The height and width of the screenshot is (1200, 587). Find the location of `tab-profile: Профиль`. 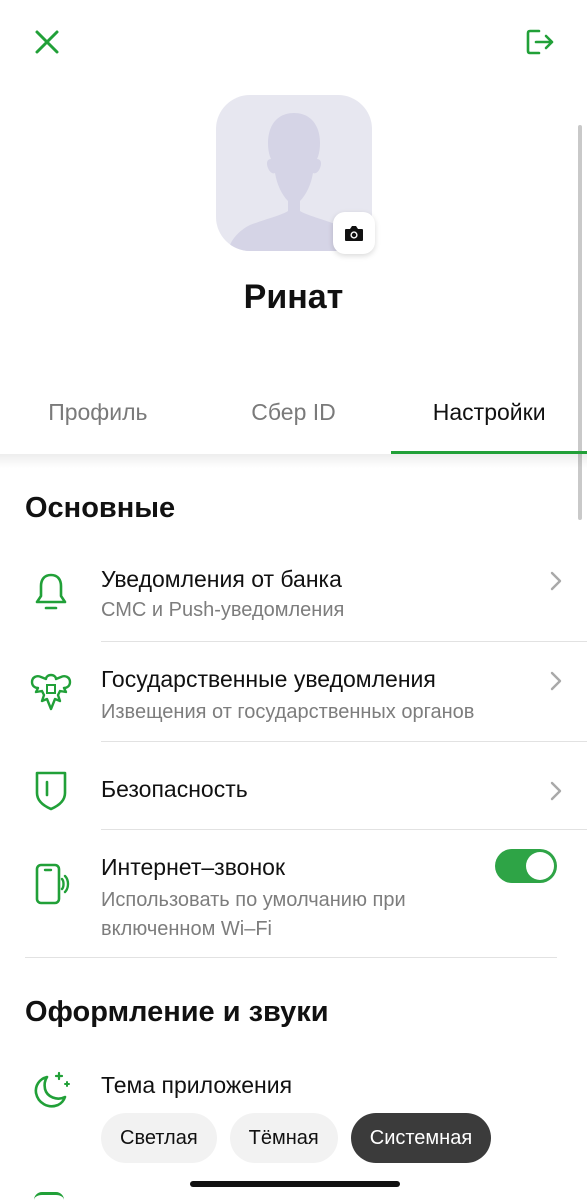

tab-profile: Профиль is located at coordinates (98, 412).